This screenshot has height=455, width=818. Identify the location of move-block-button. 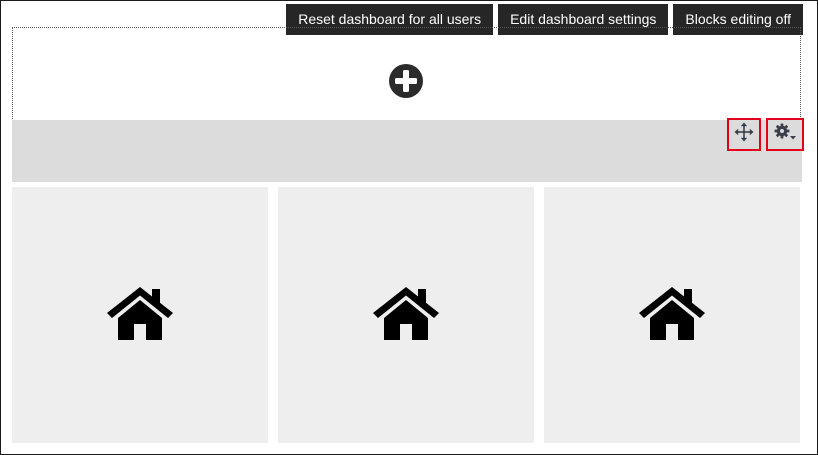
(744, 134).